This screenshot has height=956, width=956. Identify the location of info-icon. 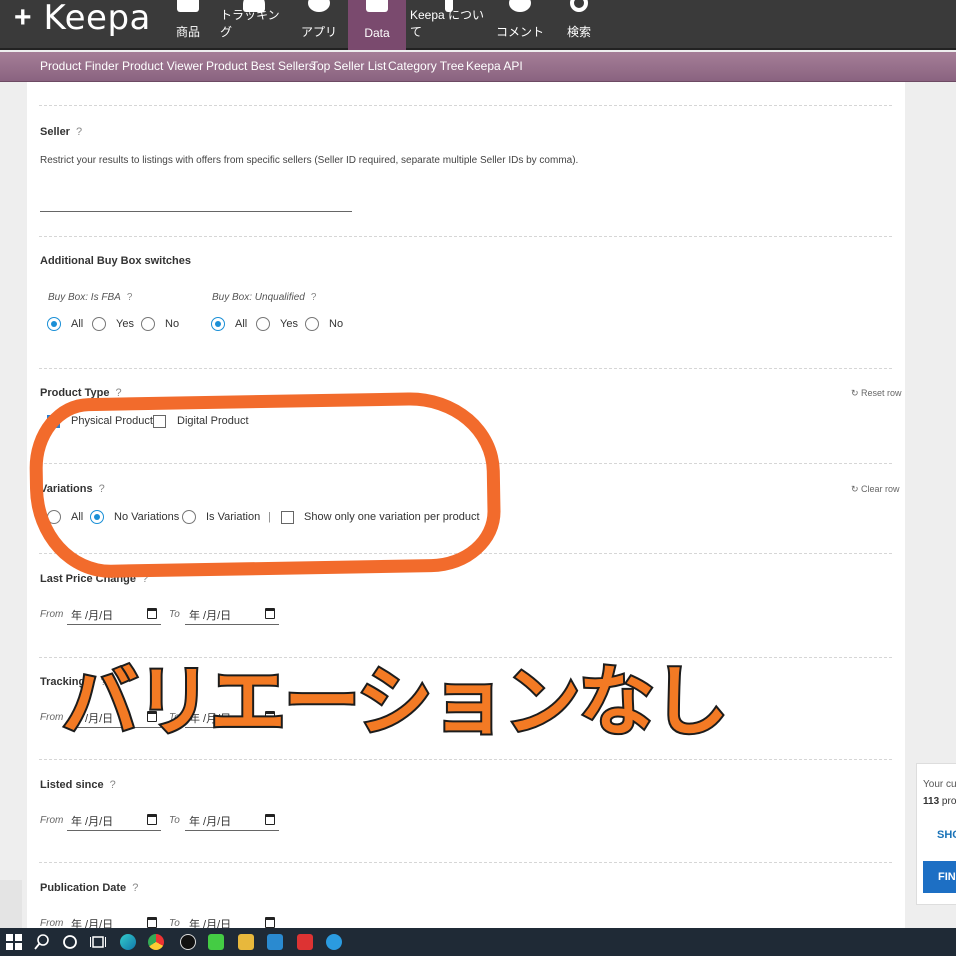
(449, 6).